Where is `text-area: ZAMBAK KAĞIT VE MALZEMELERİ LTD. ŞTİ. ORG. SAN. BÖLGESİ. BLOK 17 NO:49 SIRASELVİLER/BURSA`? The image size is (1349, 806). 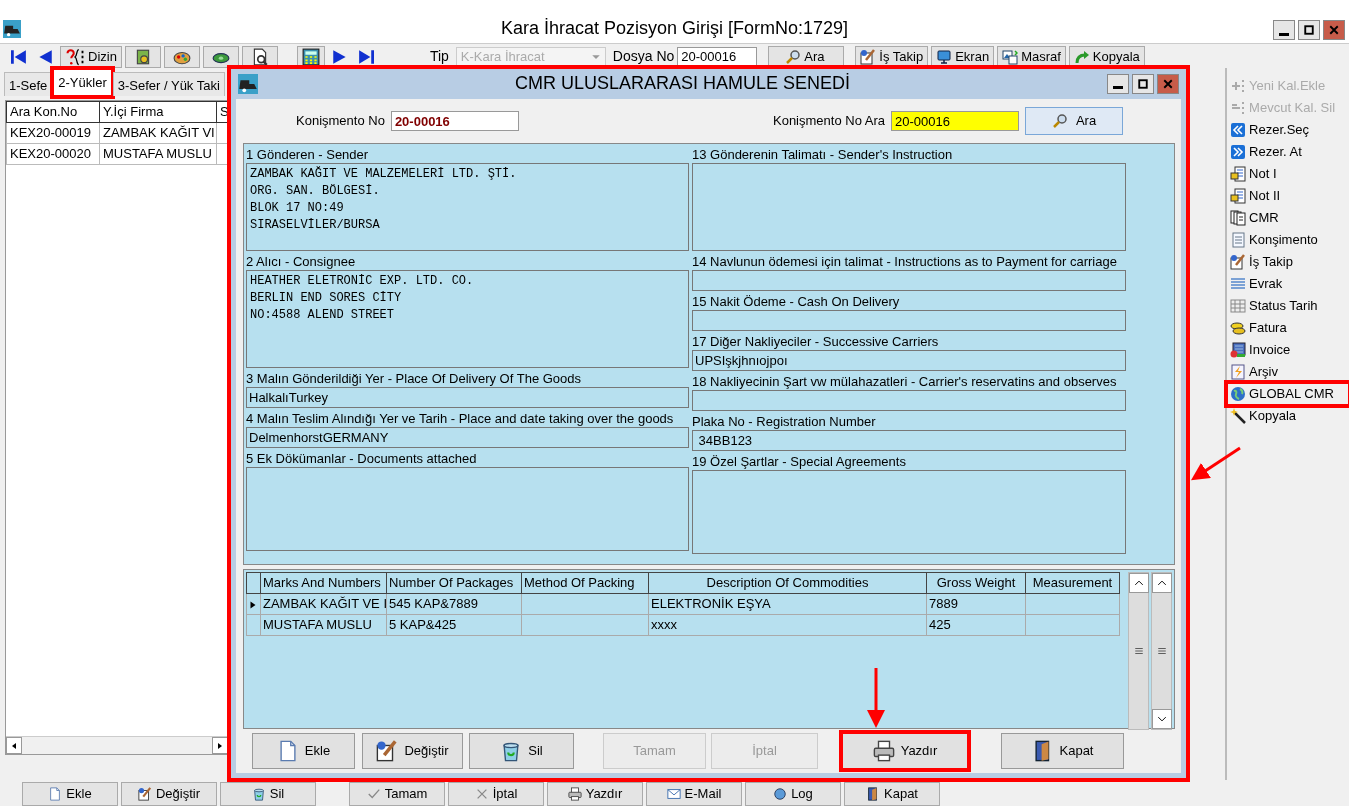
text-area: ZAMBAK KAĞIT VE MALZEMELERİ LTD. ŞTİ. ORG. SAN. BÖLGESİ. BLOK 17 NO:49 SIRASELVİLER/BURSA is located at coordinates (467, 207).